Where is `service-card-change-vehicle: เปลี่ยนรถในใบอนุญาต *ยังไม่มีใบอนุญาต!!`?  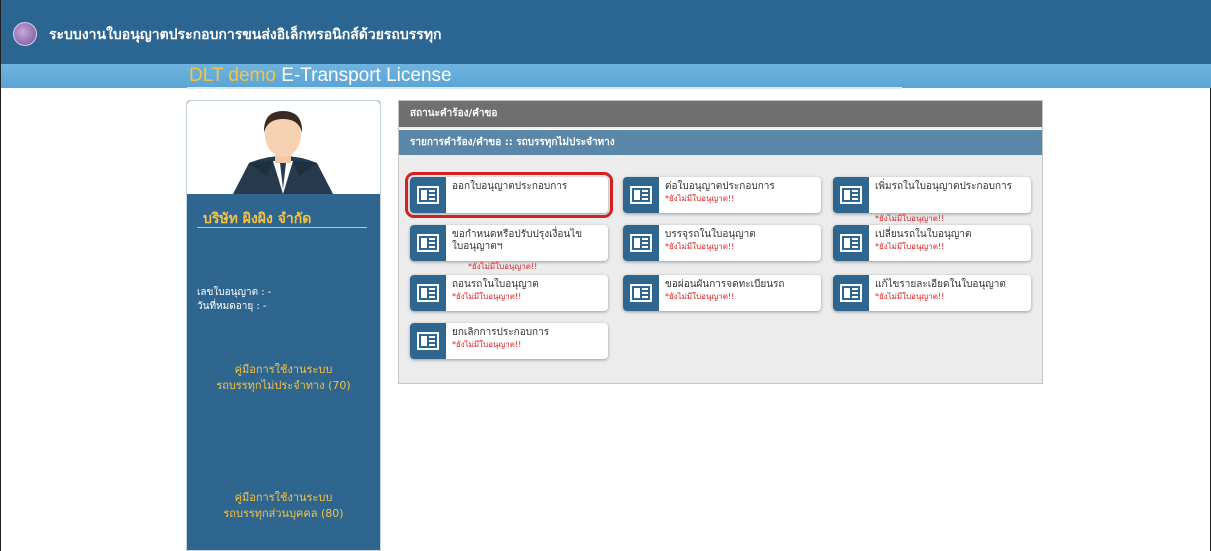 service-card-change-vehicle: เปลี่ยนรถในใบอนุญาต *ยังไม่มีใบอนุญาต!! is located at coordinates (932, 243).